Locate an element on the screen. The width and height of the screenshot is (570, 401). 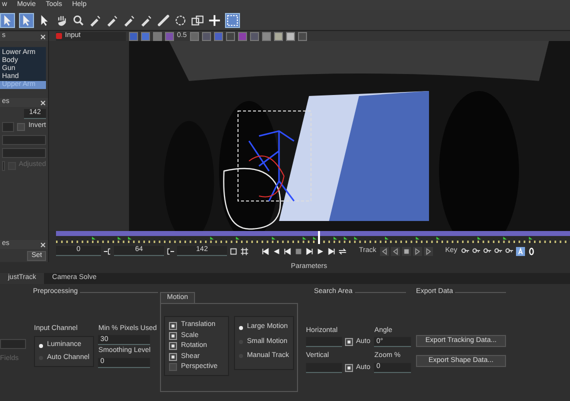
next-step-icon is located at coordinates (309, 251).